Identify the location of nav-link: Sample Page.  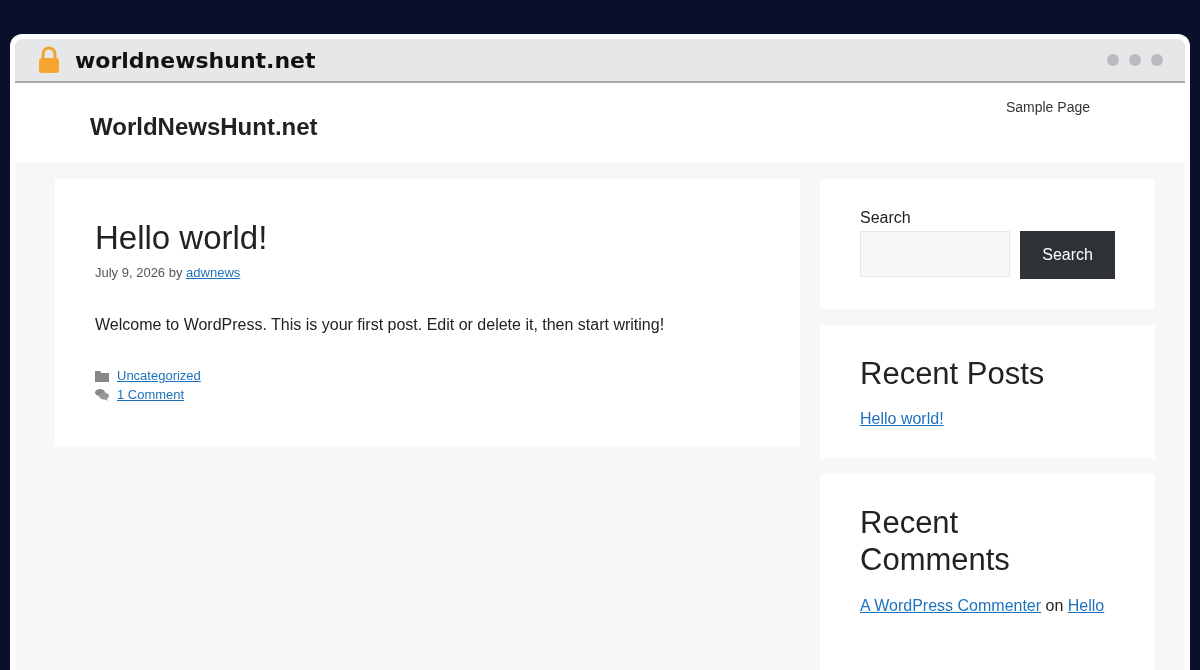
(1047, 107).